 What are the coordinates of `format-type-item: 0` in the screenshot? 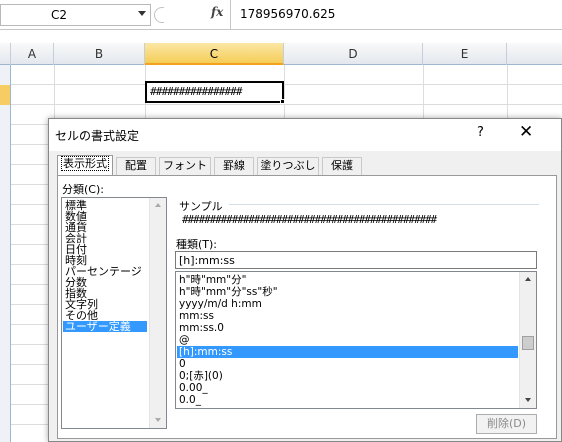 It's located at (347, 364).